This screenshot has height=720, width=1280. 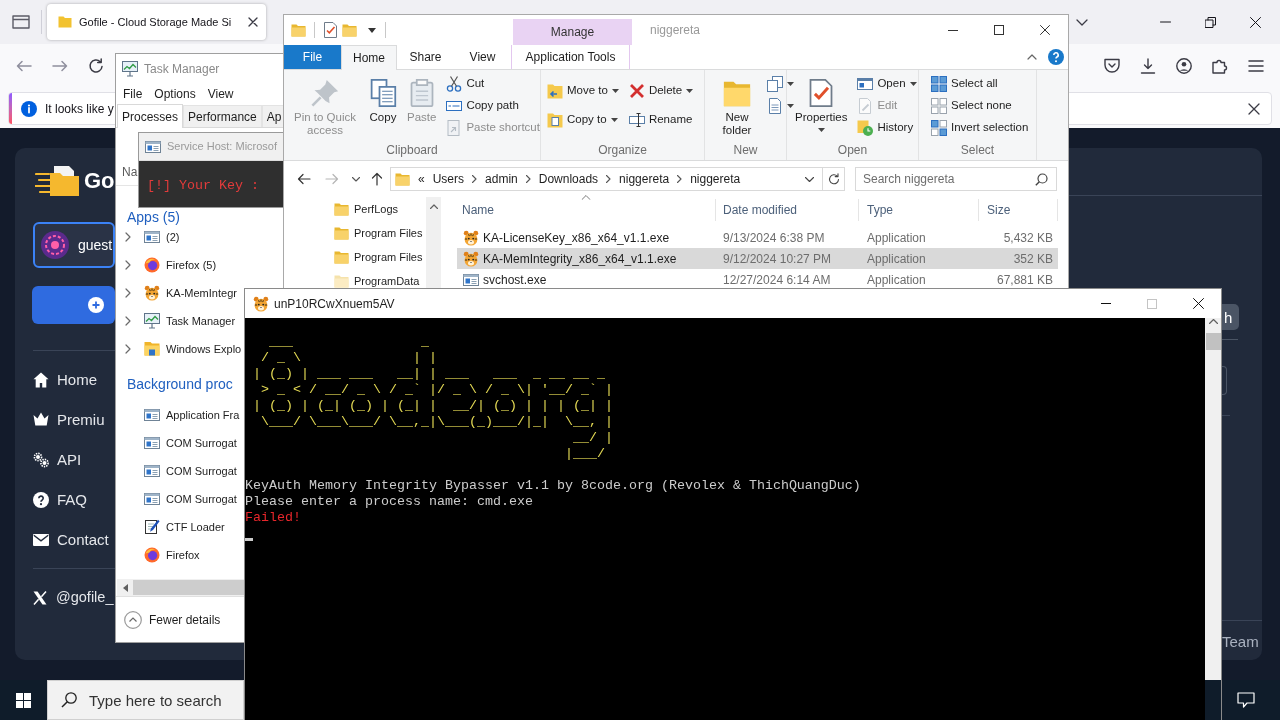 What do you see at coordinates (96, 66) in the screenshot?
I see `reload-icon` at bounding box center [96, 66].